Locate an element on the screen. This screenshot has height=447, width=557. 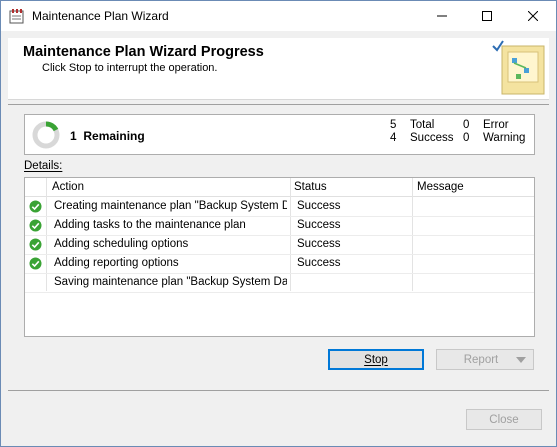
total-label: Total is located at coordinates (422, 125).